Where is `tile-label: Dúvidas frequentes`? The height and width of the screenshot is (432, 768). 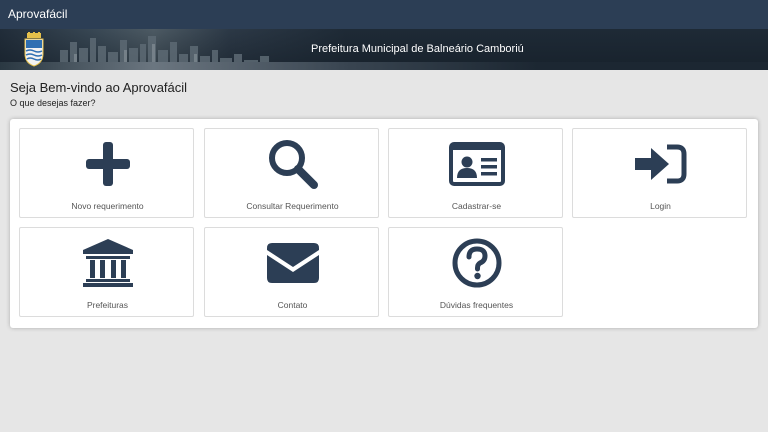
tile-label: Dúvidas frequentes is located at coordinates (476, 305).